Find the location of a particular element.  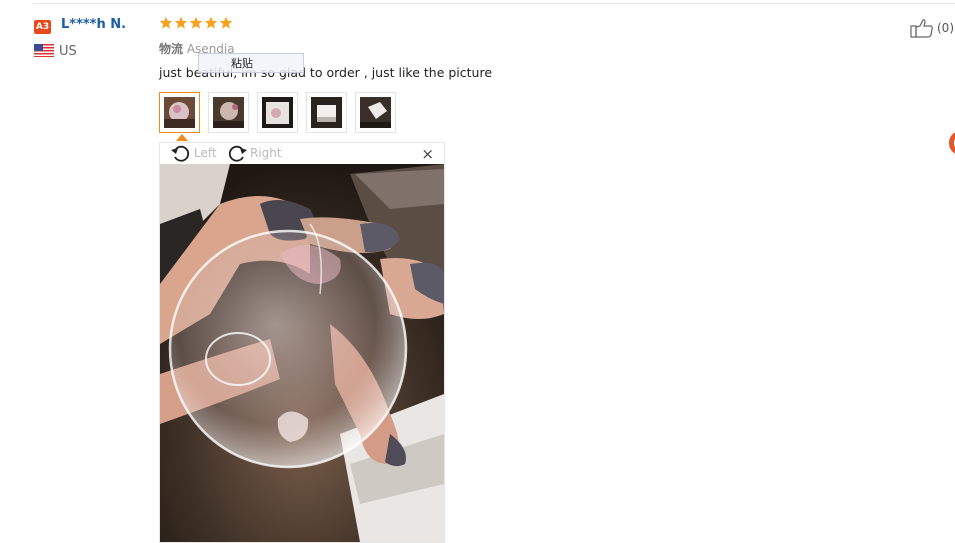

like-count: (0) is located at coordinates (945, 28).